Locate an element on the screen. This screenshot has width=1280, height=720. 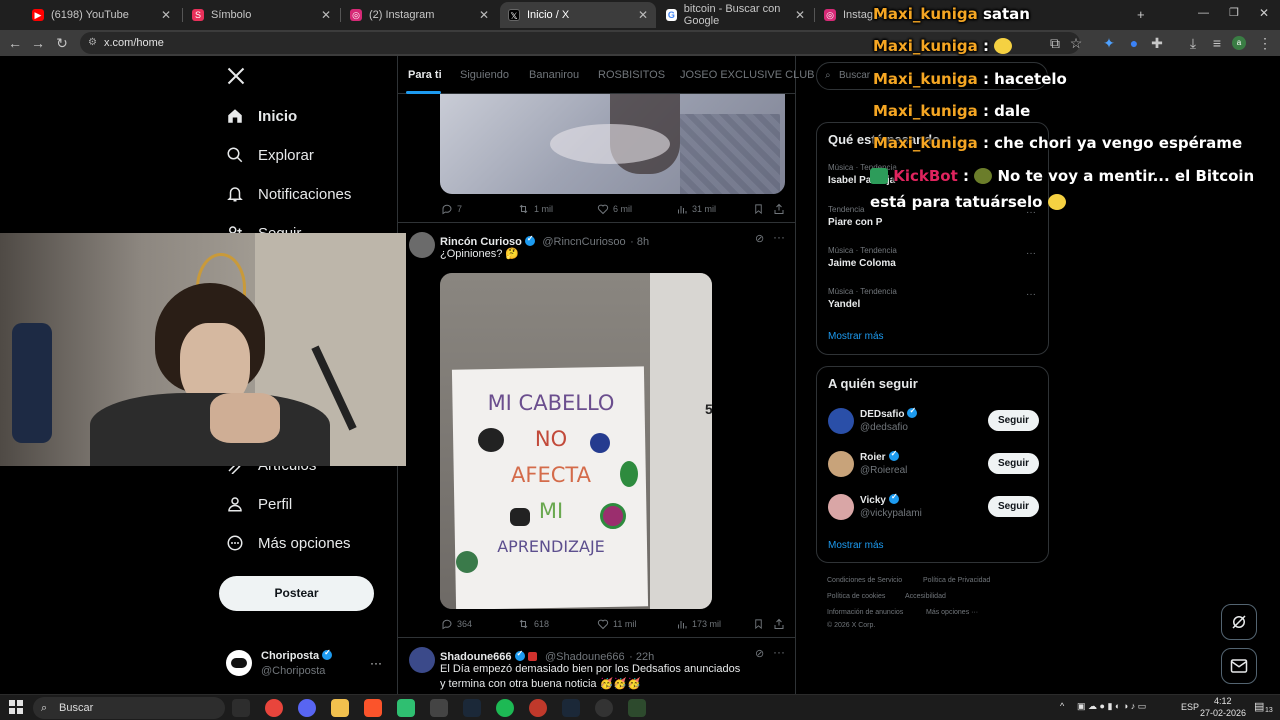
footer-privacy-link: Política de Privacidad is located at coordinates (956, 580).